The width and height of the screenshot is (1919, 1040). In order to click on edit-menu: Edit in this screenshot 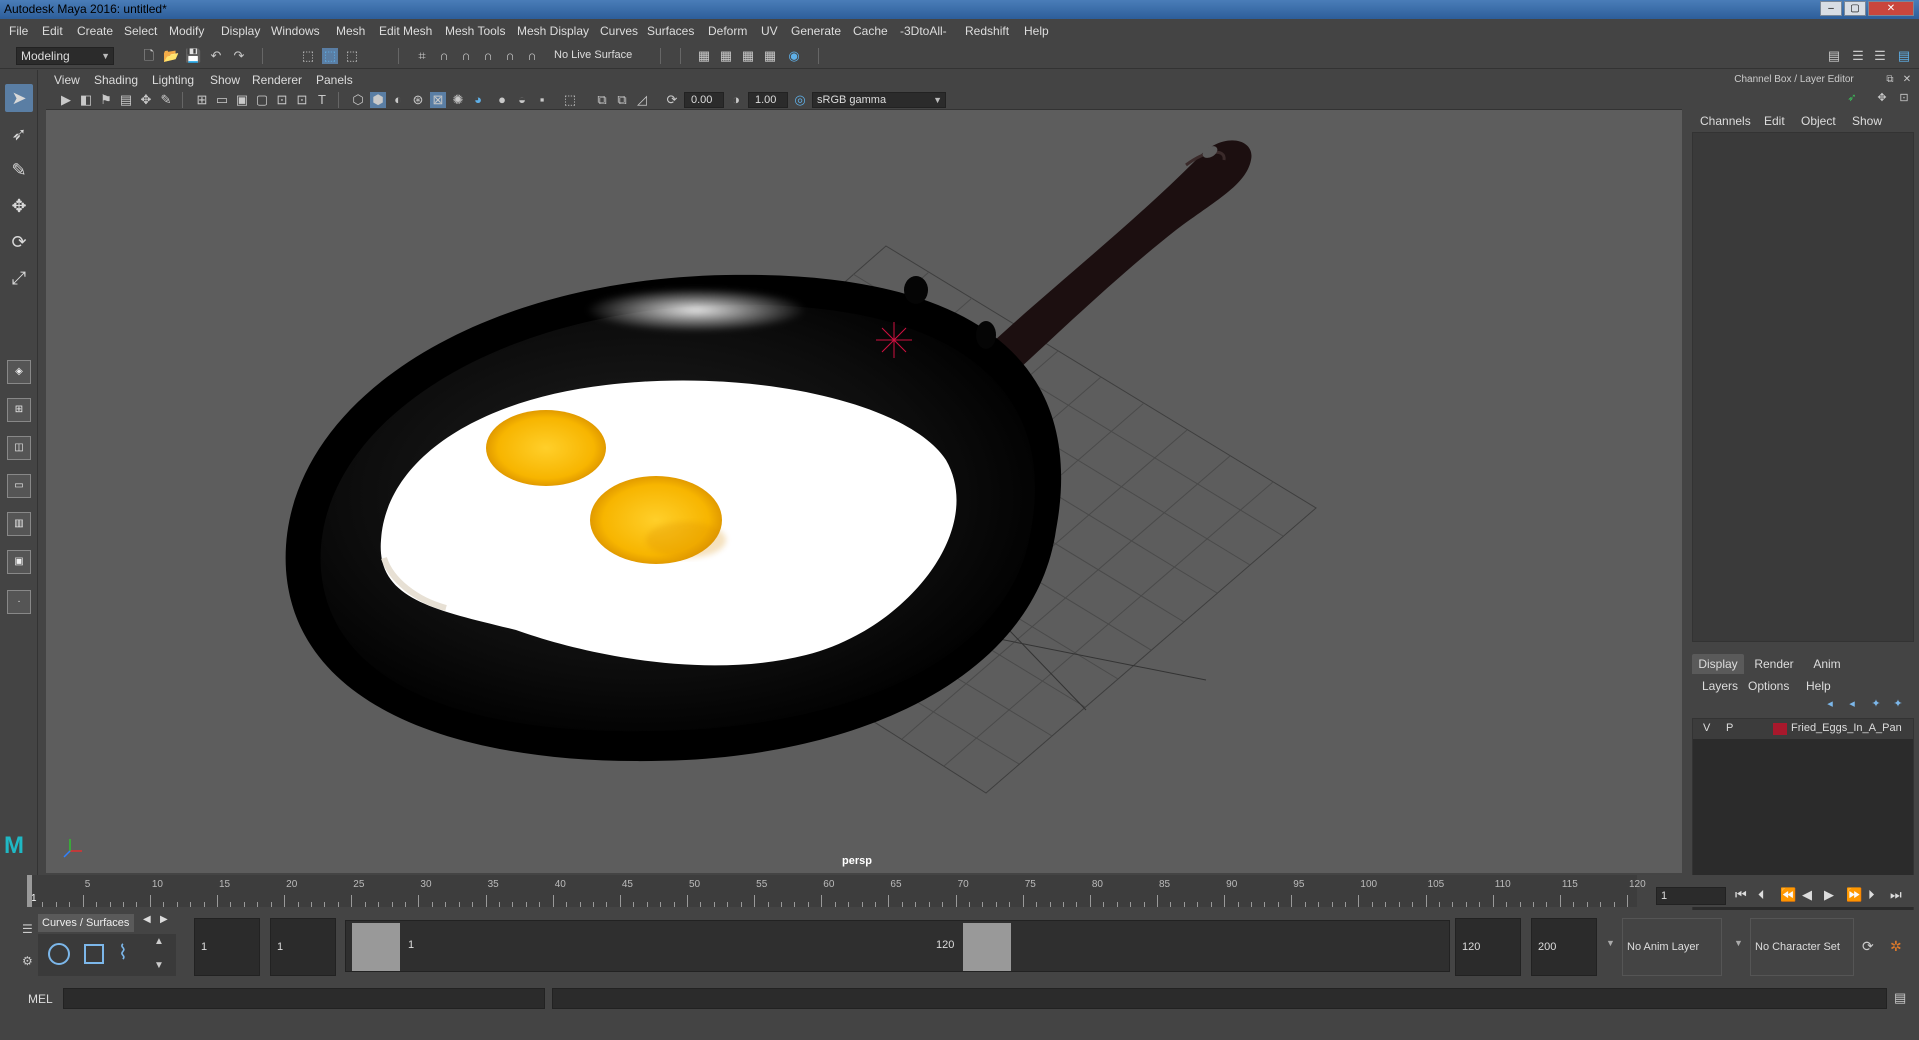, I will do `click(1774, 121)`.